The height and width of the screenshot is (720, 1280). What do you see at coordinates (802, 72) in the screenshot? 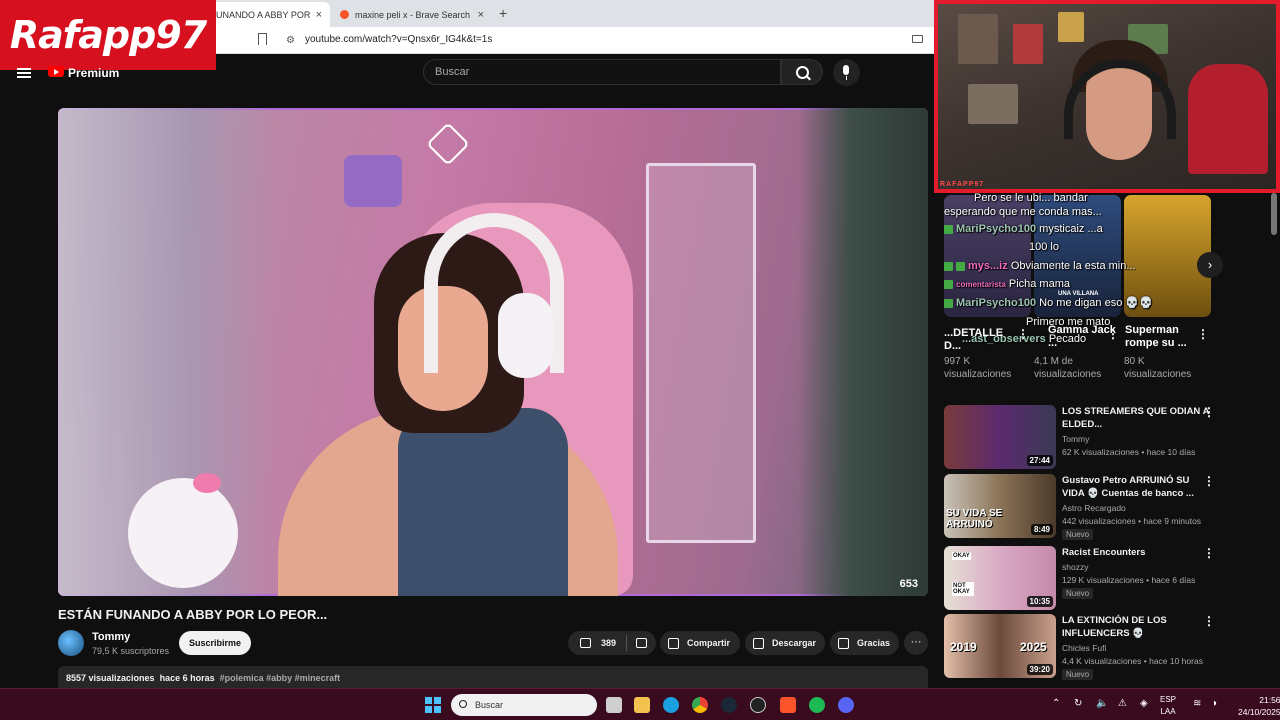
I see `search-icon` at bounding box center [802, 72].